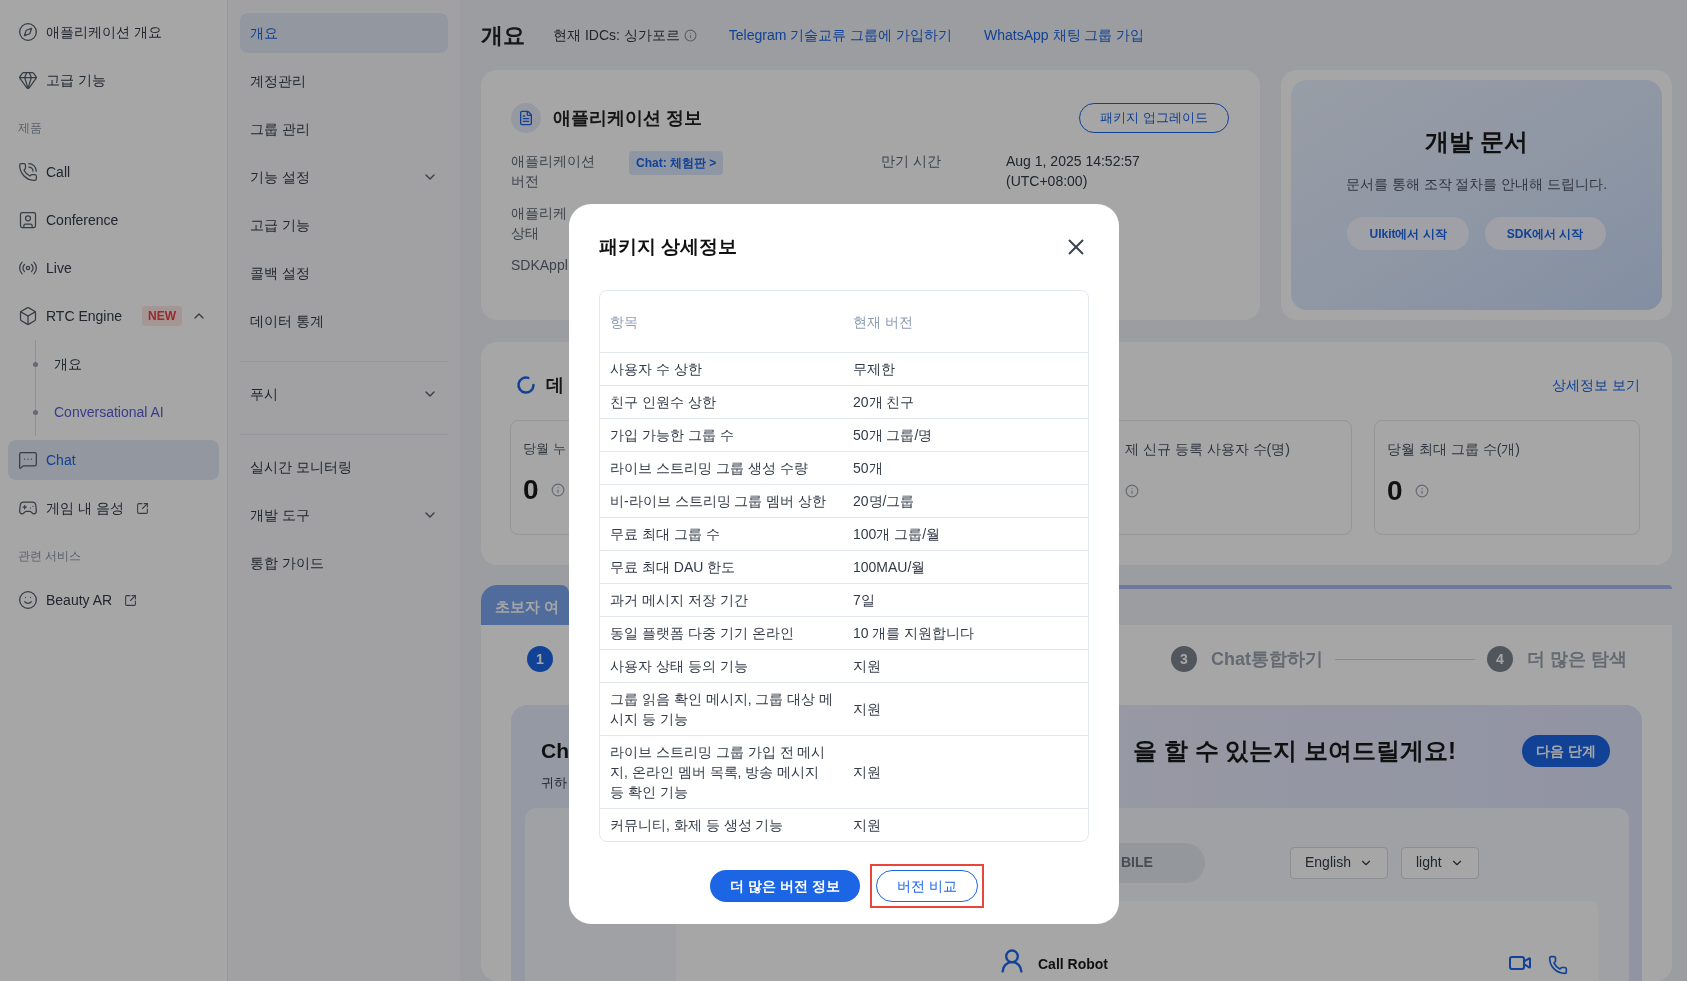 The height and width of the screenshot is (981, 1687). Describe the element at coordinates (718, 772) in the screenshot. I see `table-cell-text: 라이브 스트리밍 그룹 가입 전 메시지, 온라인 멤버 목록, 방송 메시지 등 확인 기능` at that location.